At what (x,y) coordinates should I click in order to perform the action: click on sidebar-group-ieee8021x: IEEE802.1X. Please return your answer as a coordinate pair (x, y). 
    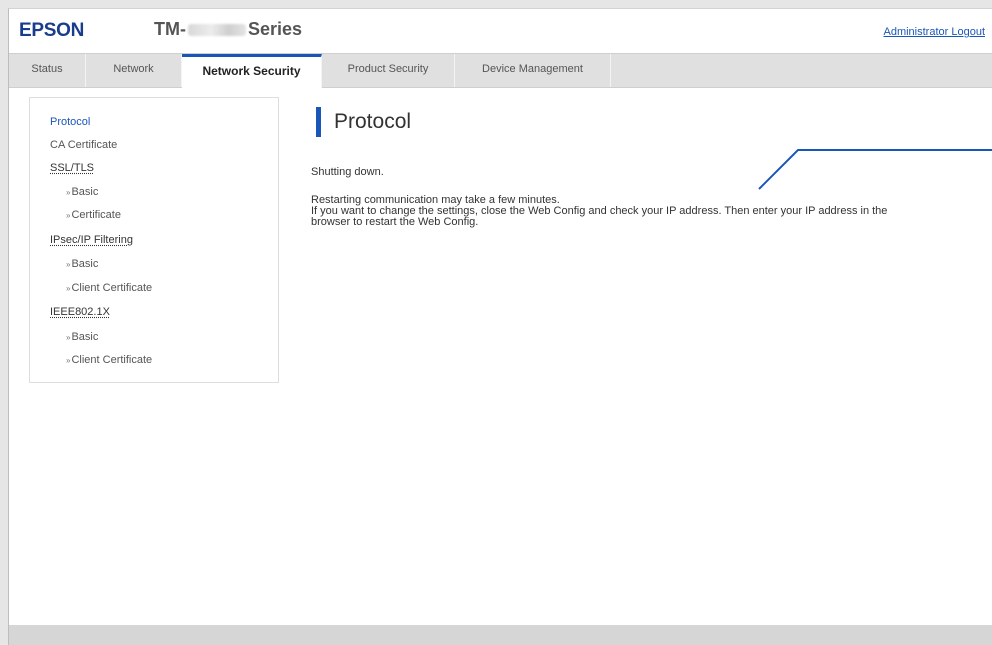
    Looking at the image, I should click on (80, 312).